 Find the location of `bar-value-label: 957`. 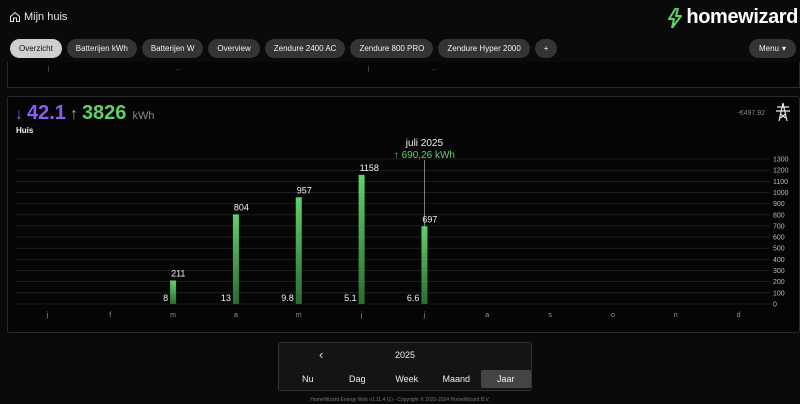

bar-value-label: 957 is located at coordinates (304, 190).